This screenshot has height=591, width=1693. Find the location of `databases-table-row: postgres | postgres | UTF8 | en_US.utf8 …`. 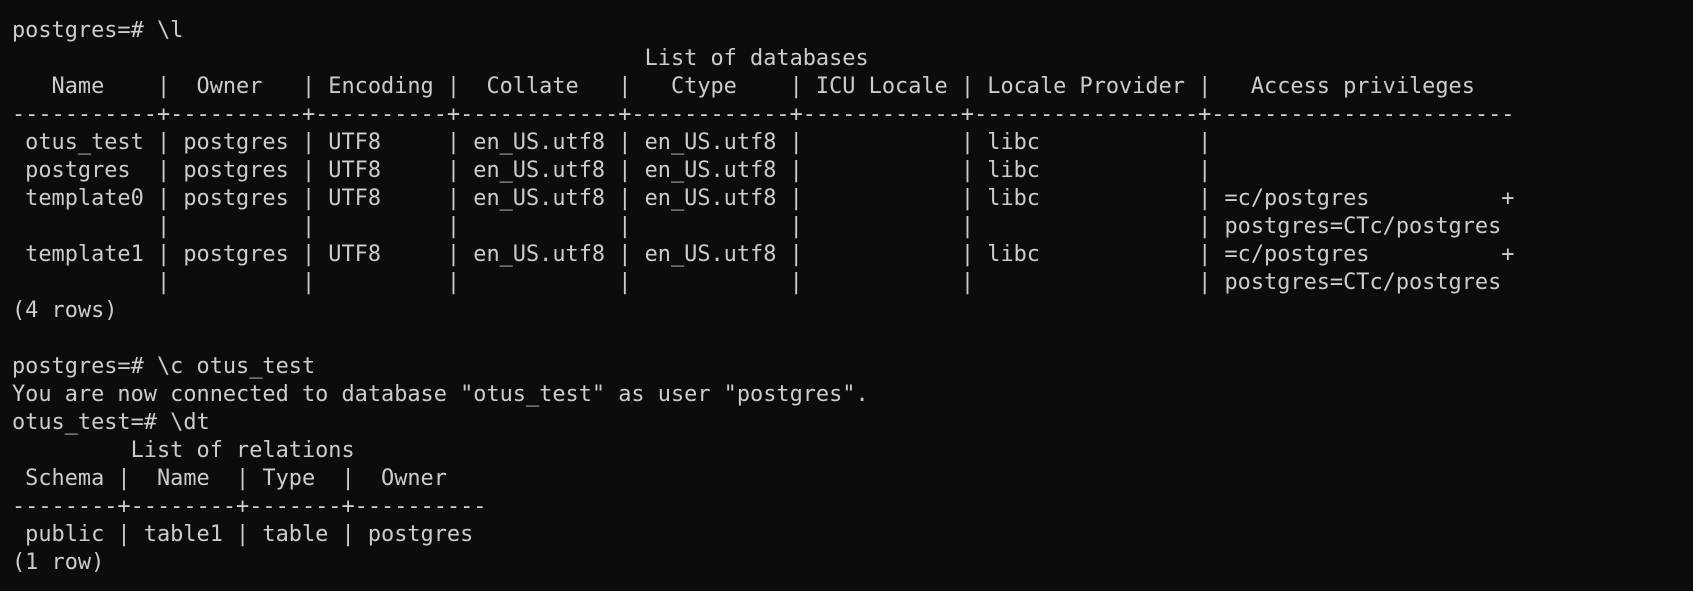

databases-table-row: postgres | postgres | UTF8 | en_US.utf8 … is located at coordinates (612, 170).